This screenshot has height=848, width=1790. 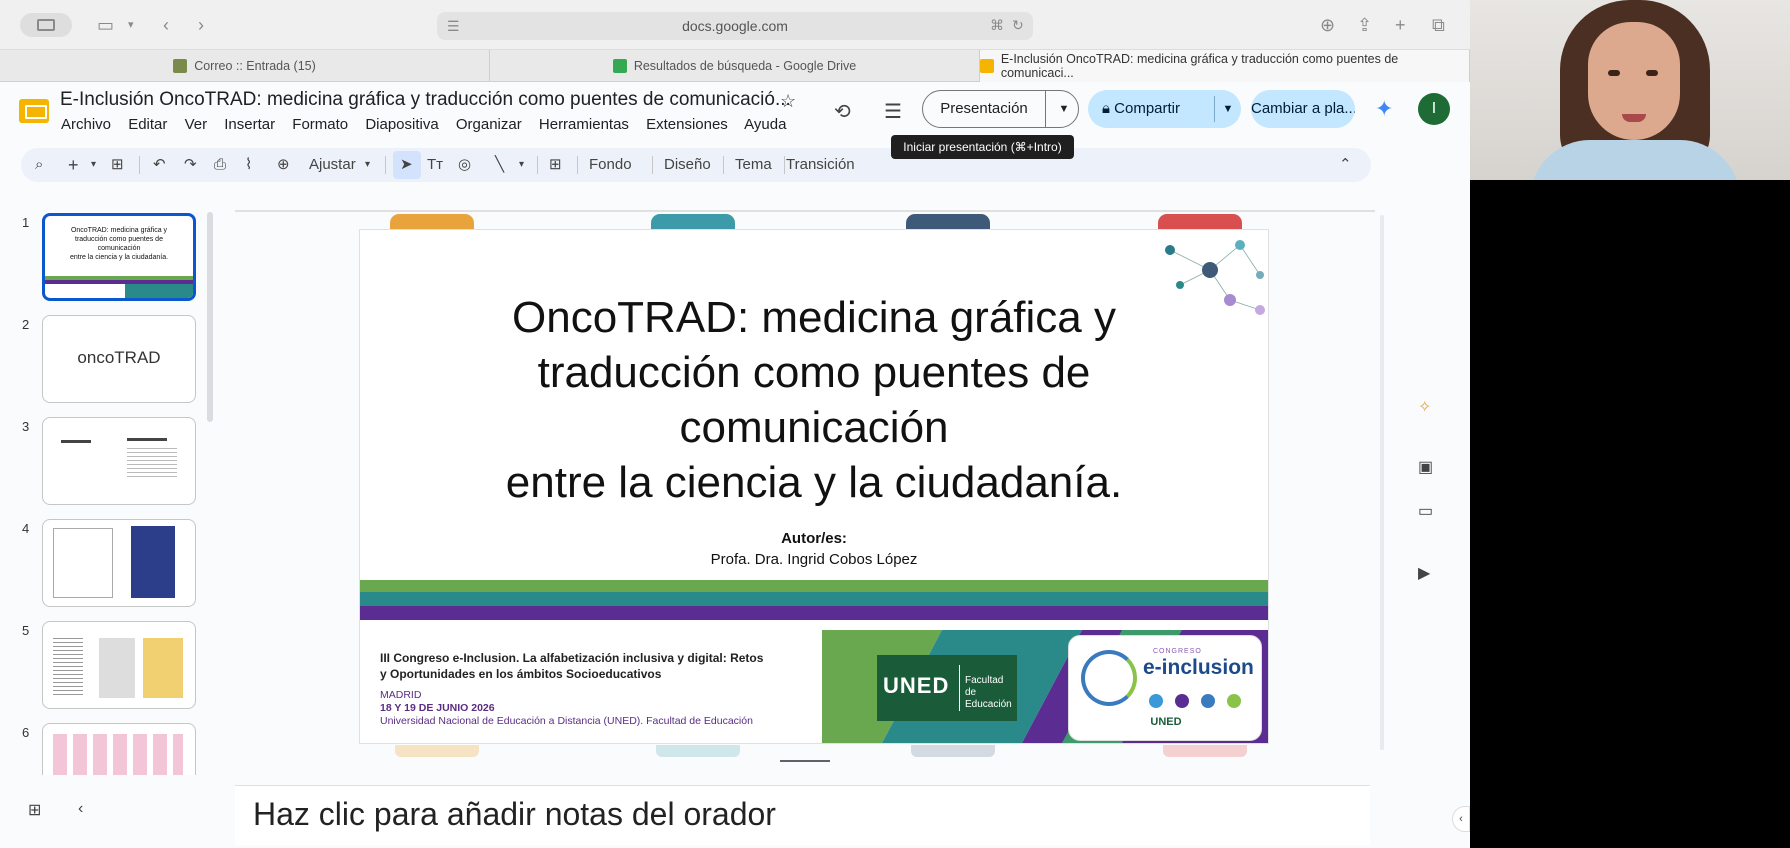 What do you see at coordinates (406, 165) in the screenshot?
I see `cursor-icon: ➤` at bounding box center [406, 165].